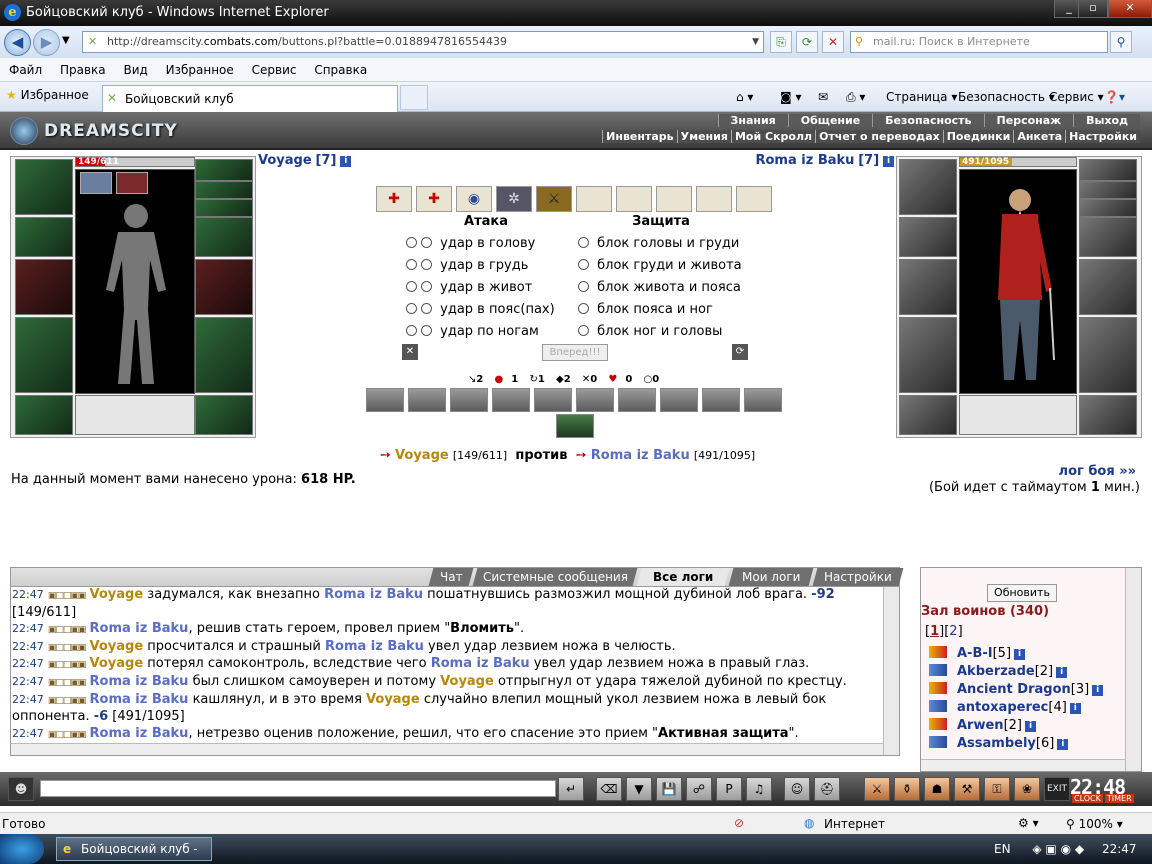  I want to click on filter-icon: ▼, so click(639, 789).